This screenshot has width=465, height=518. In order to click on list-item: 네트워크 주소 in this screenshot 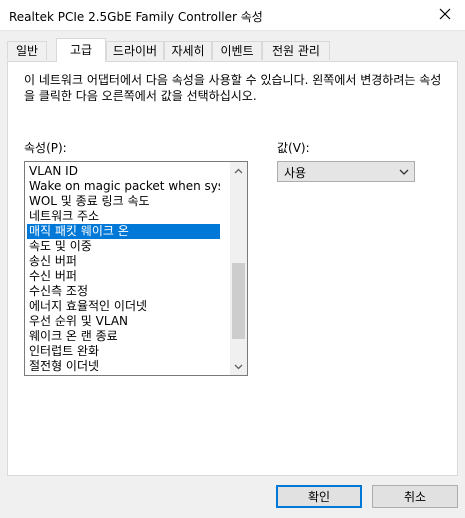, I will do `click(123, 216)`.